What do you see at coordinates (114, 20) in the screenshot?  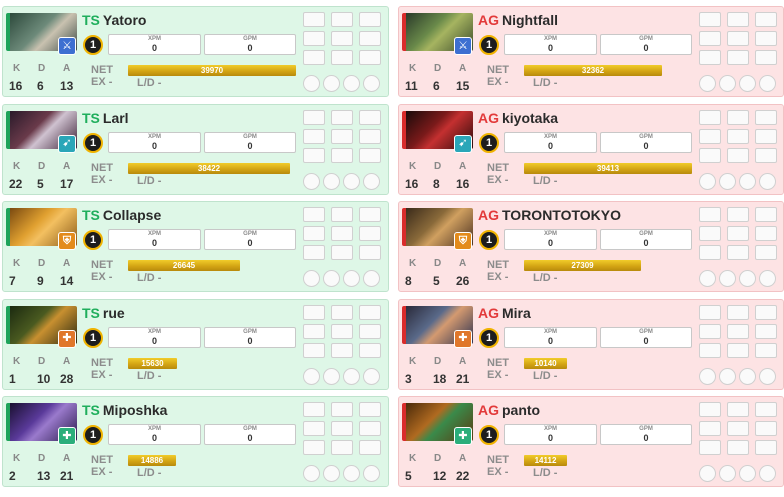 I see `player-name-row: TS Yatoro` at bounding box center [114, 20].